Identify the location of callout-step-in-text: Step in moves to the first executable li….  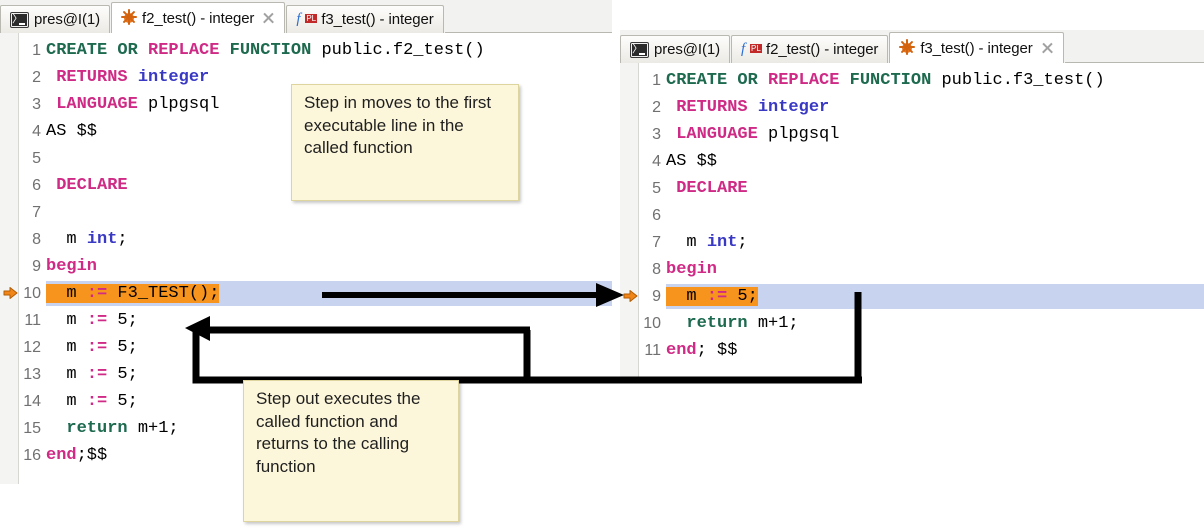
(398, 125).